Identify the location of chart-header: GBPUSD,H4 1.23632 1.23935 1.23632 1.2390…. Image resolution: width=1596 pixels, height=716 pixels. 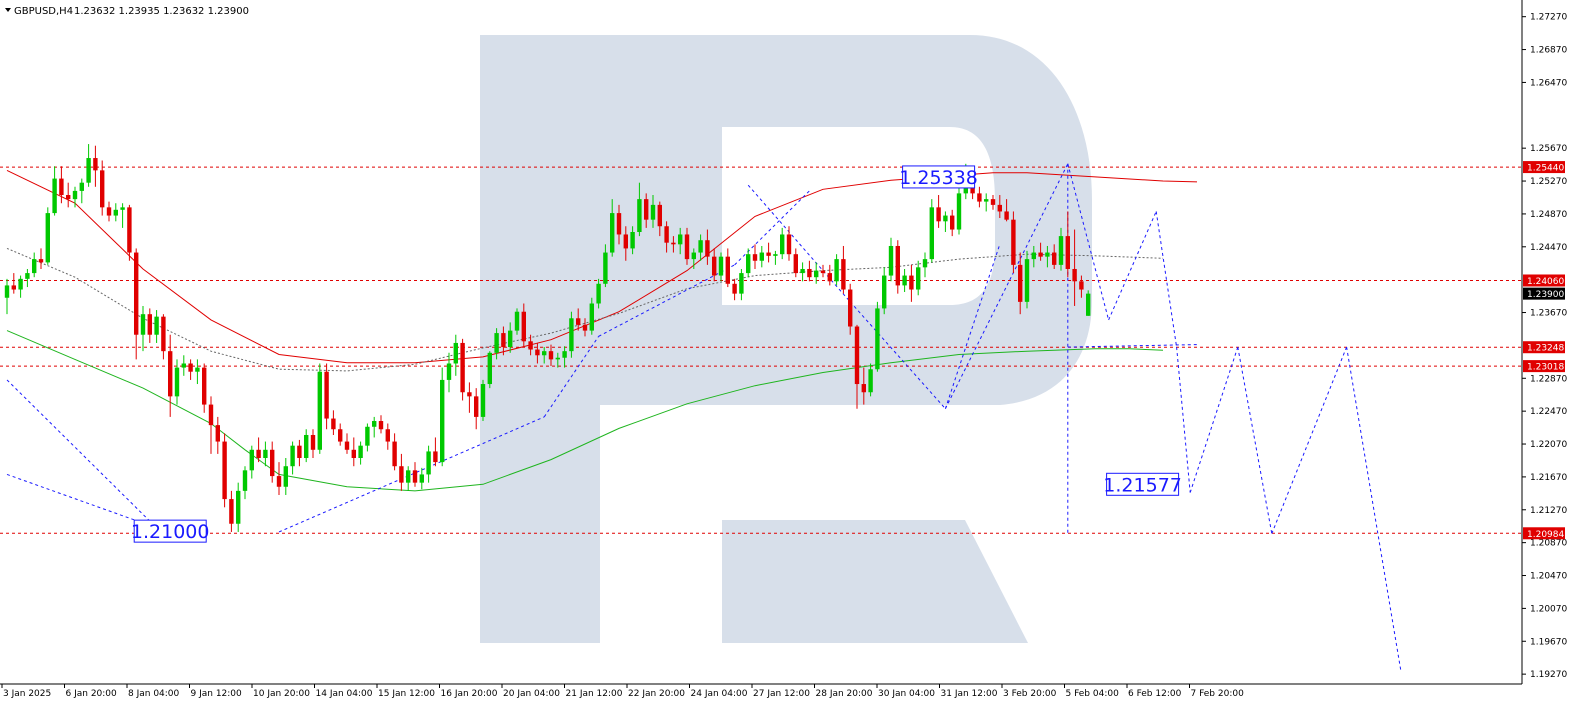
(127, 11).